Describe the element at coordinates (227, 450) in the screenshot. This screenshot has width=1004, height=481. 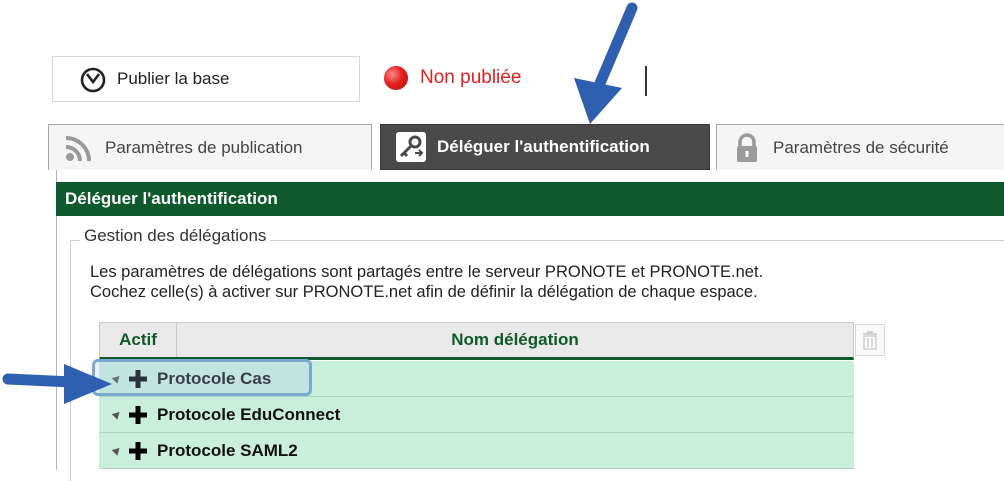
I see `delegation-name: Protocole SAML2` at that location.